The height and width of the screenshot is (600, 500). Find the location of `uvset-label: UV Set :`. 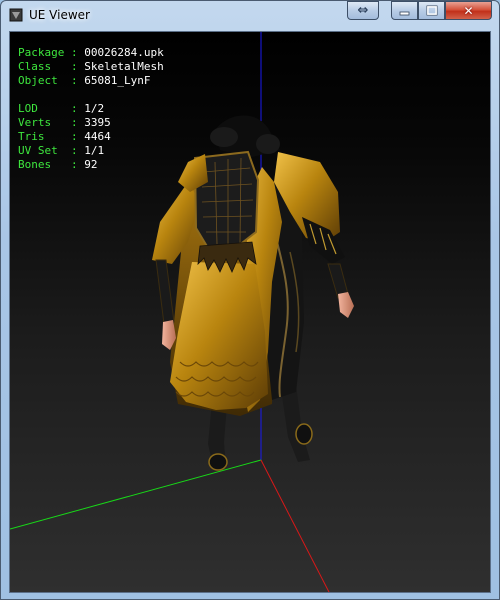

uvset-label: UV Set : is located at coordinates (48, 150).